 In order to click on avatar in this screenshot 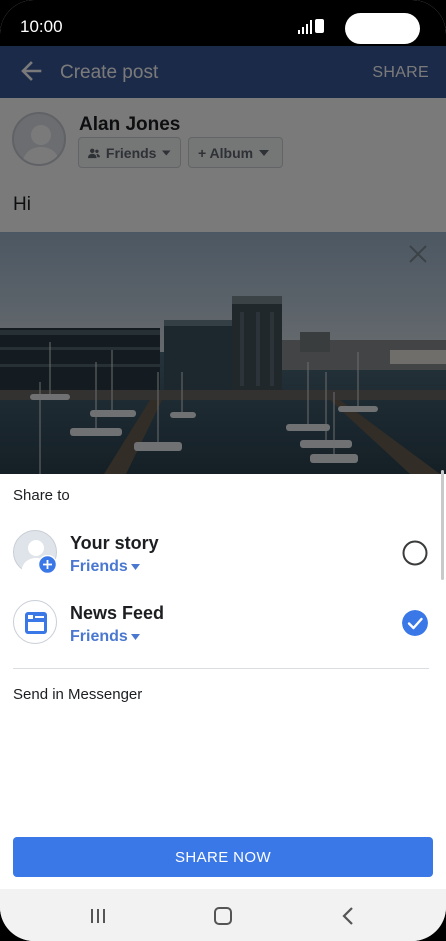, I will do `click(39, 139)`.